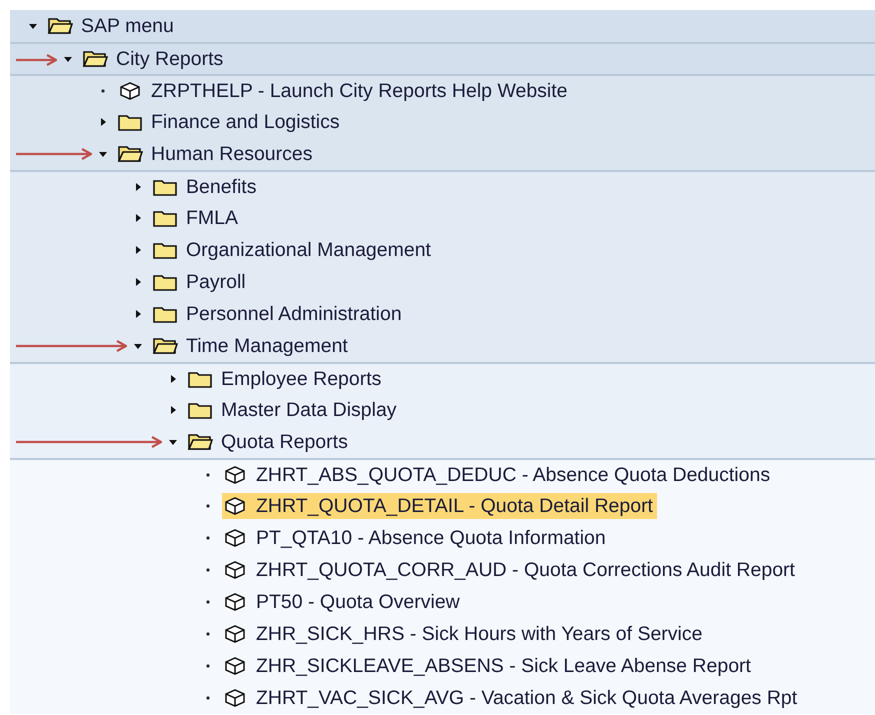 The width and height of the screenshot is (875, 715). What do you see at coordinates (309, 410) in the screenshot?
I see `menu-item: Master Data Display` at bounding box center [309, 410].